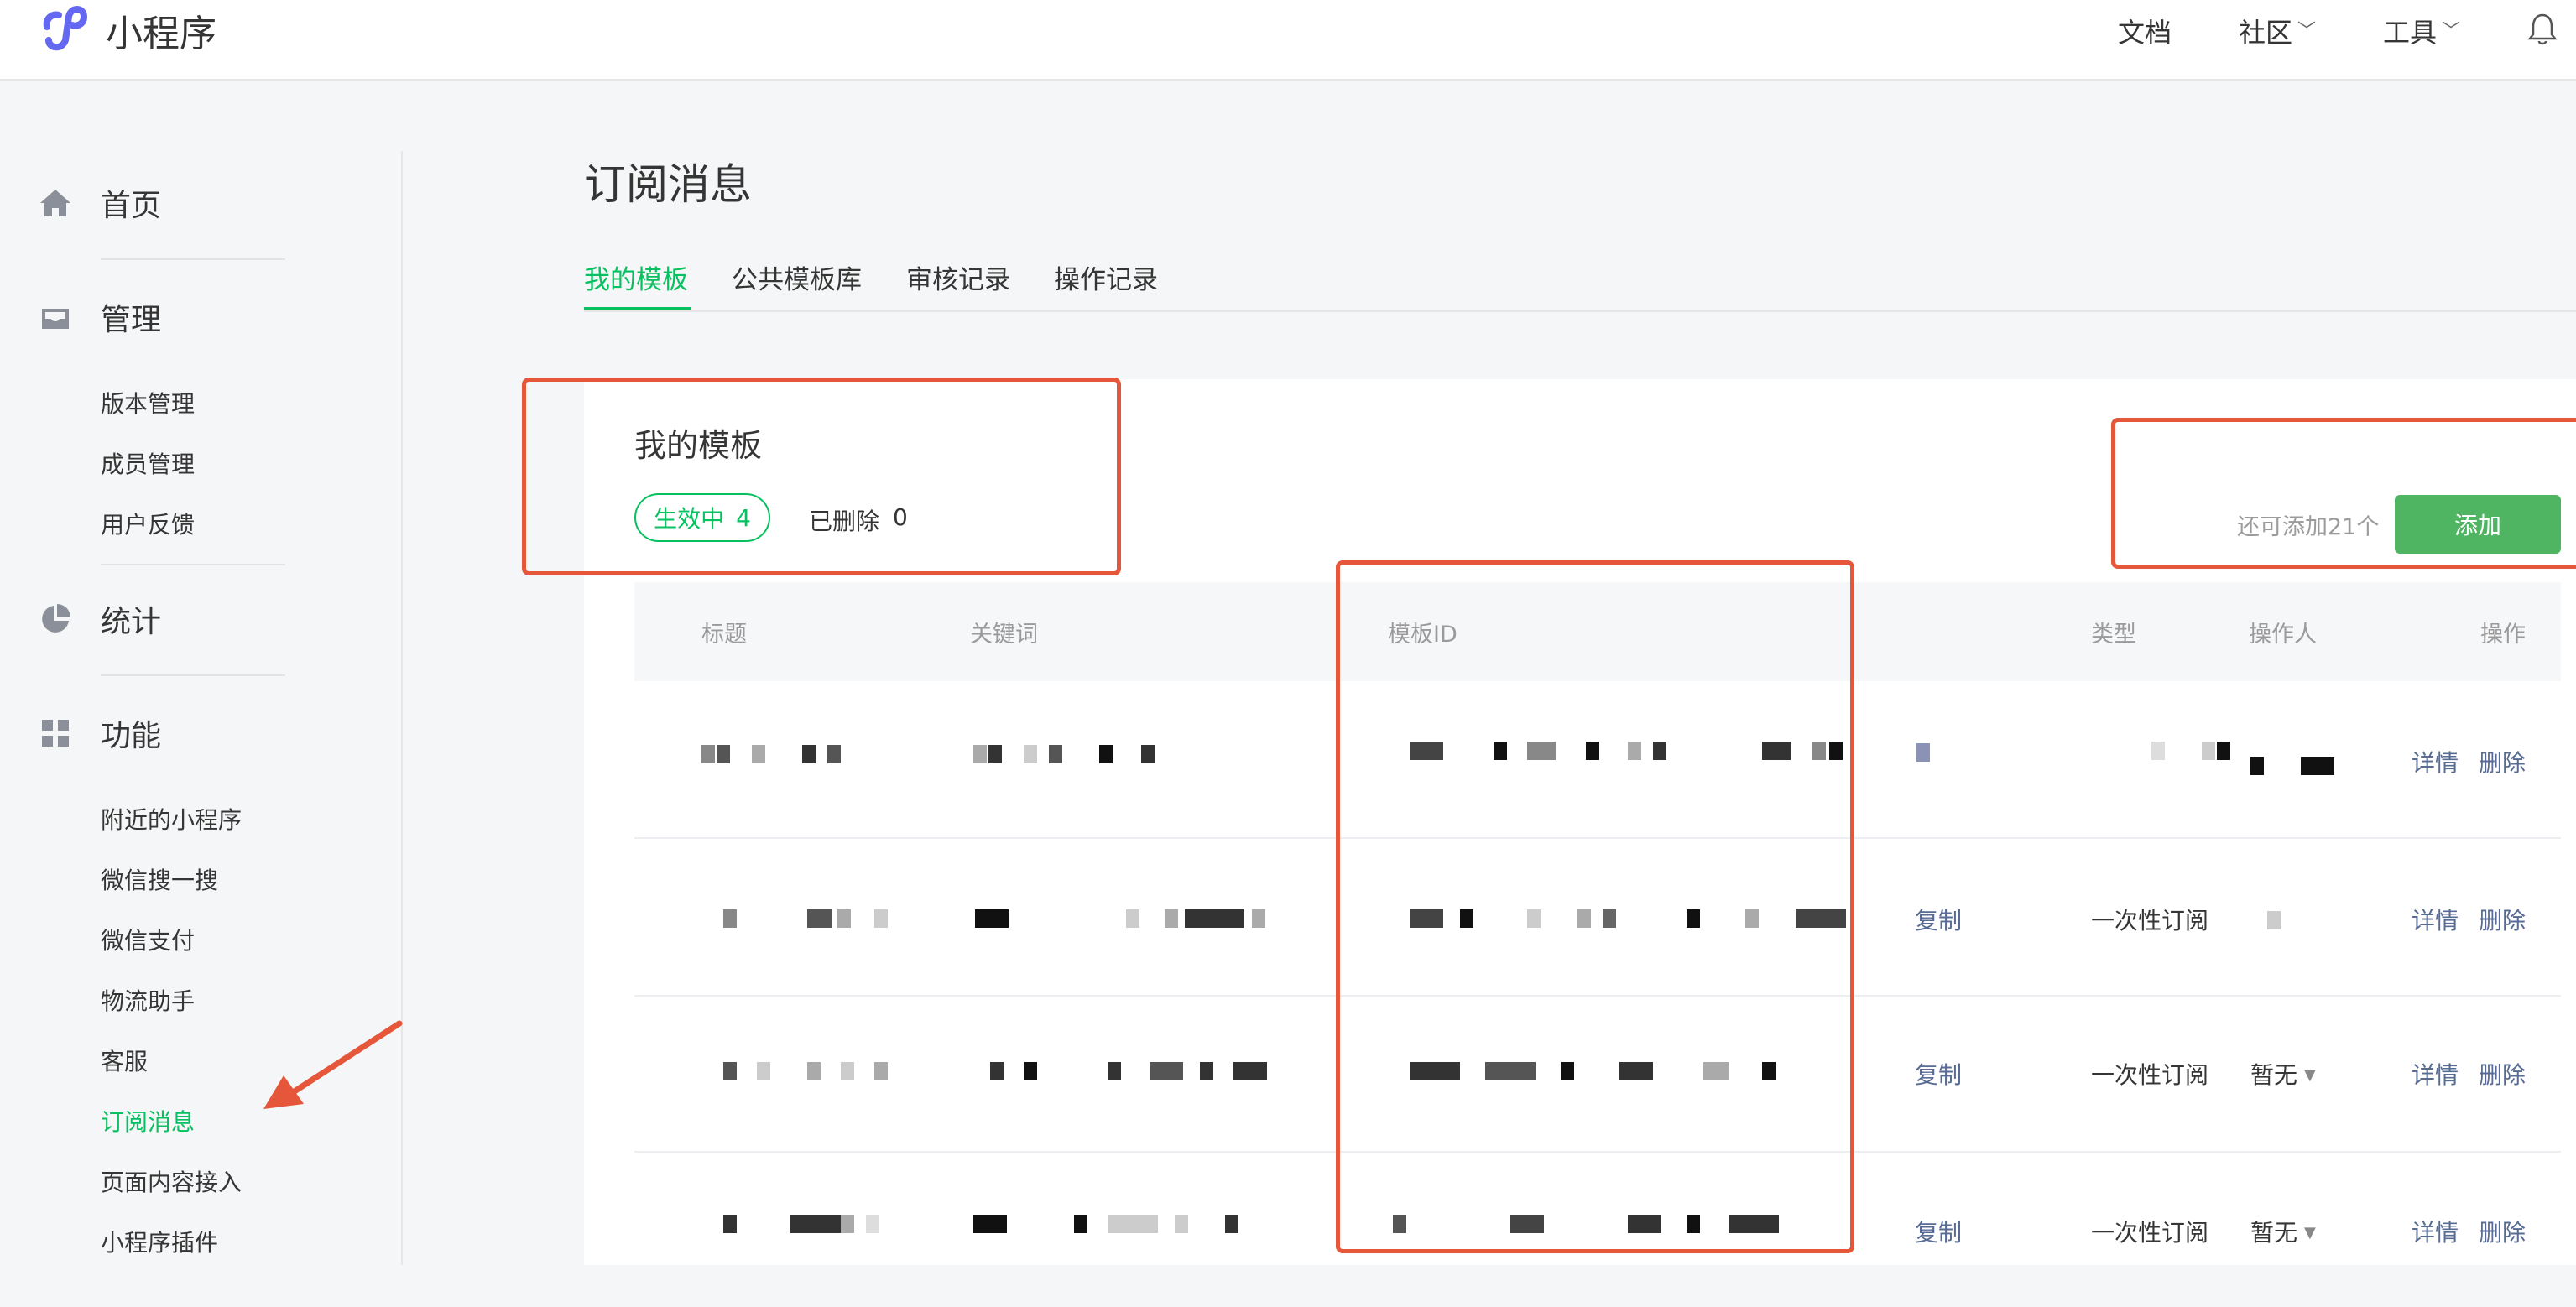 This screenshot has width=2576, height=1307. What do you see at coordinates (148, 940) in the screenshot?
I see `sidebar-item-pay: 微信支付` at bounding box center [148, 940].